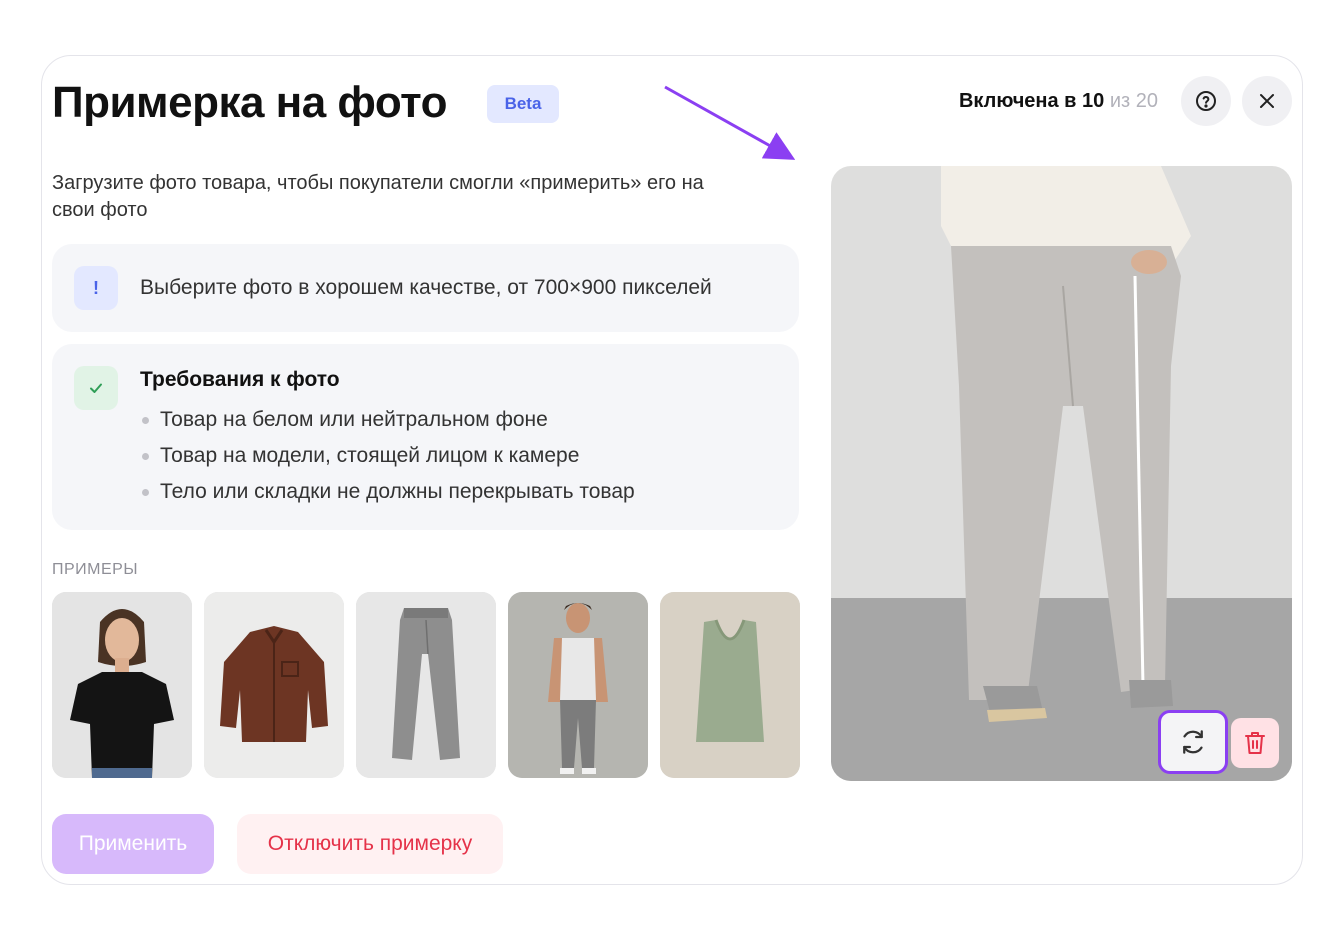  I want to click on example-brown-jacket, so click(274, 685).